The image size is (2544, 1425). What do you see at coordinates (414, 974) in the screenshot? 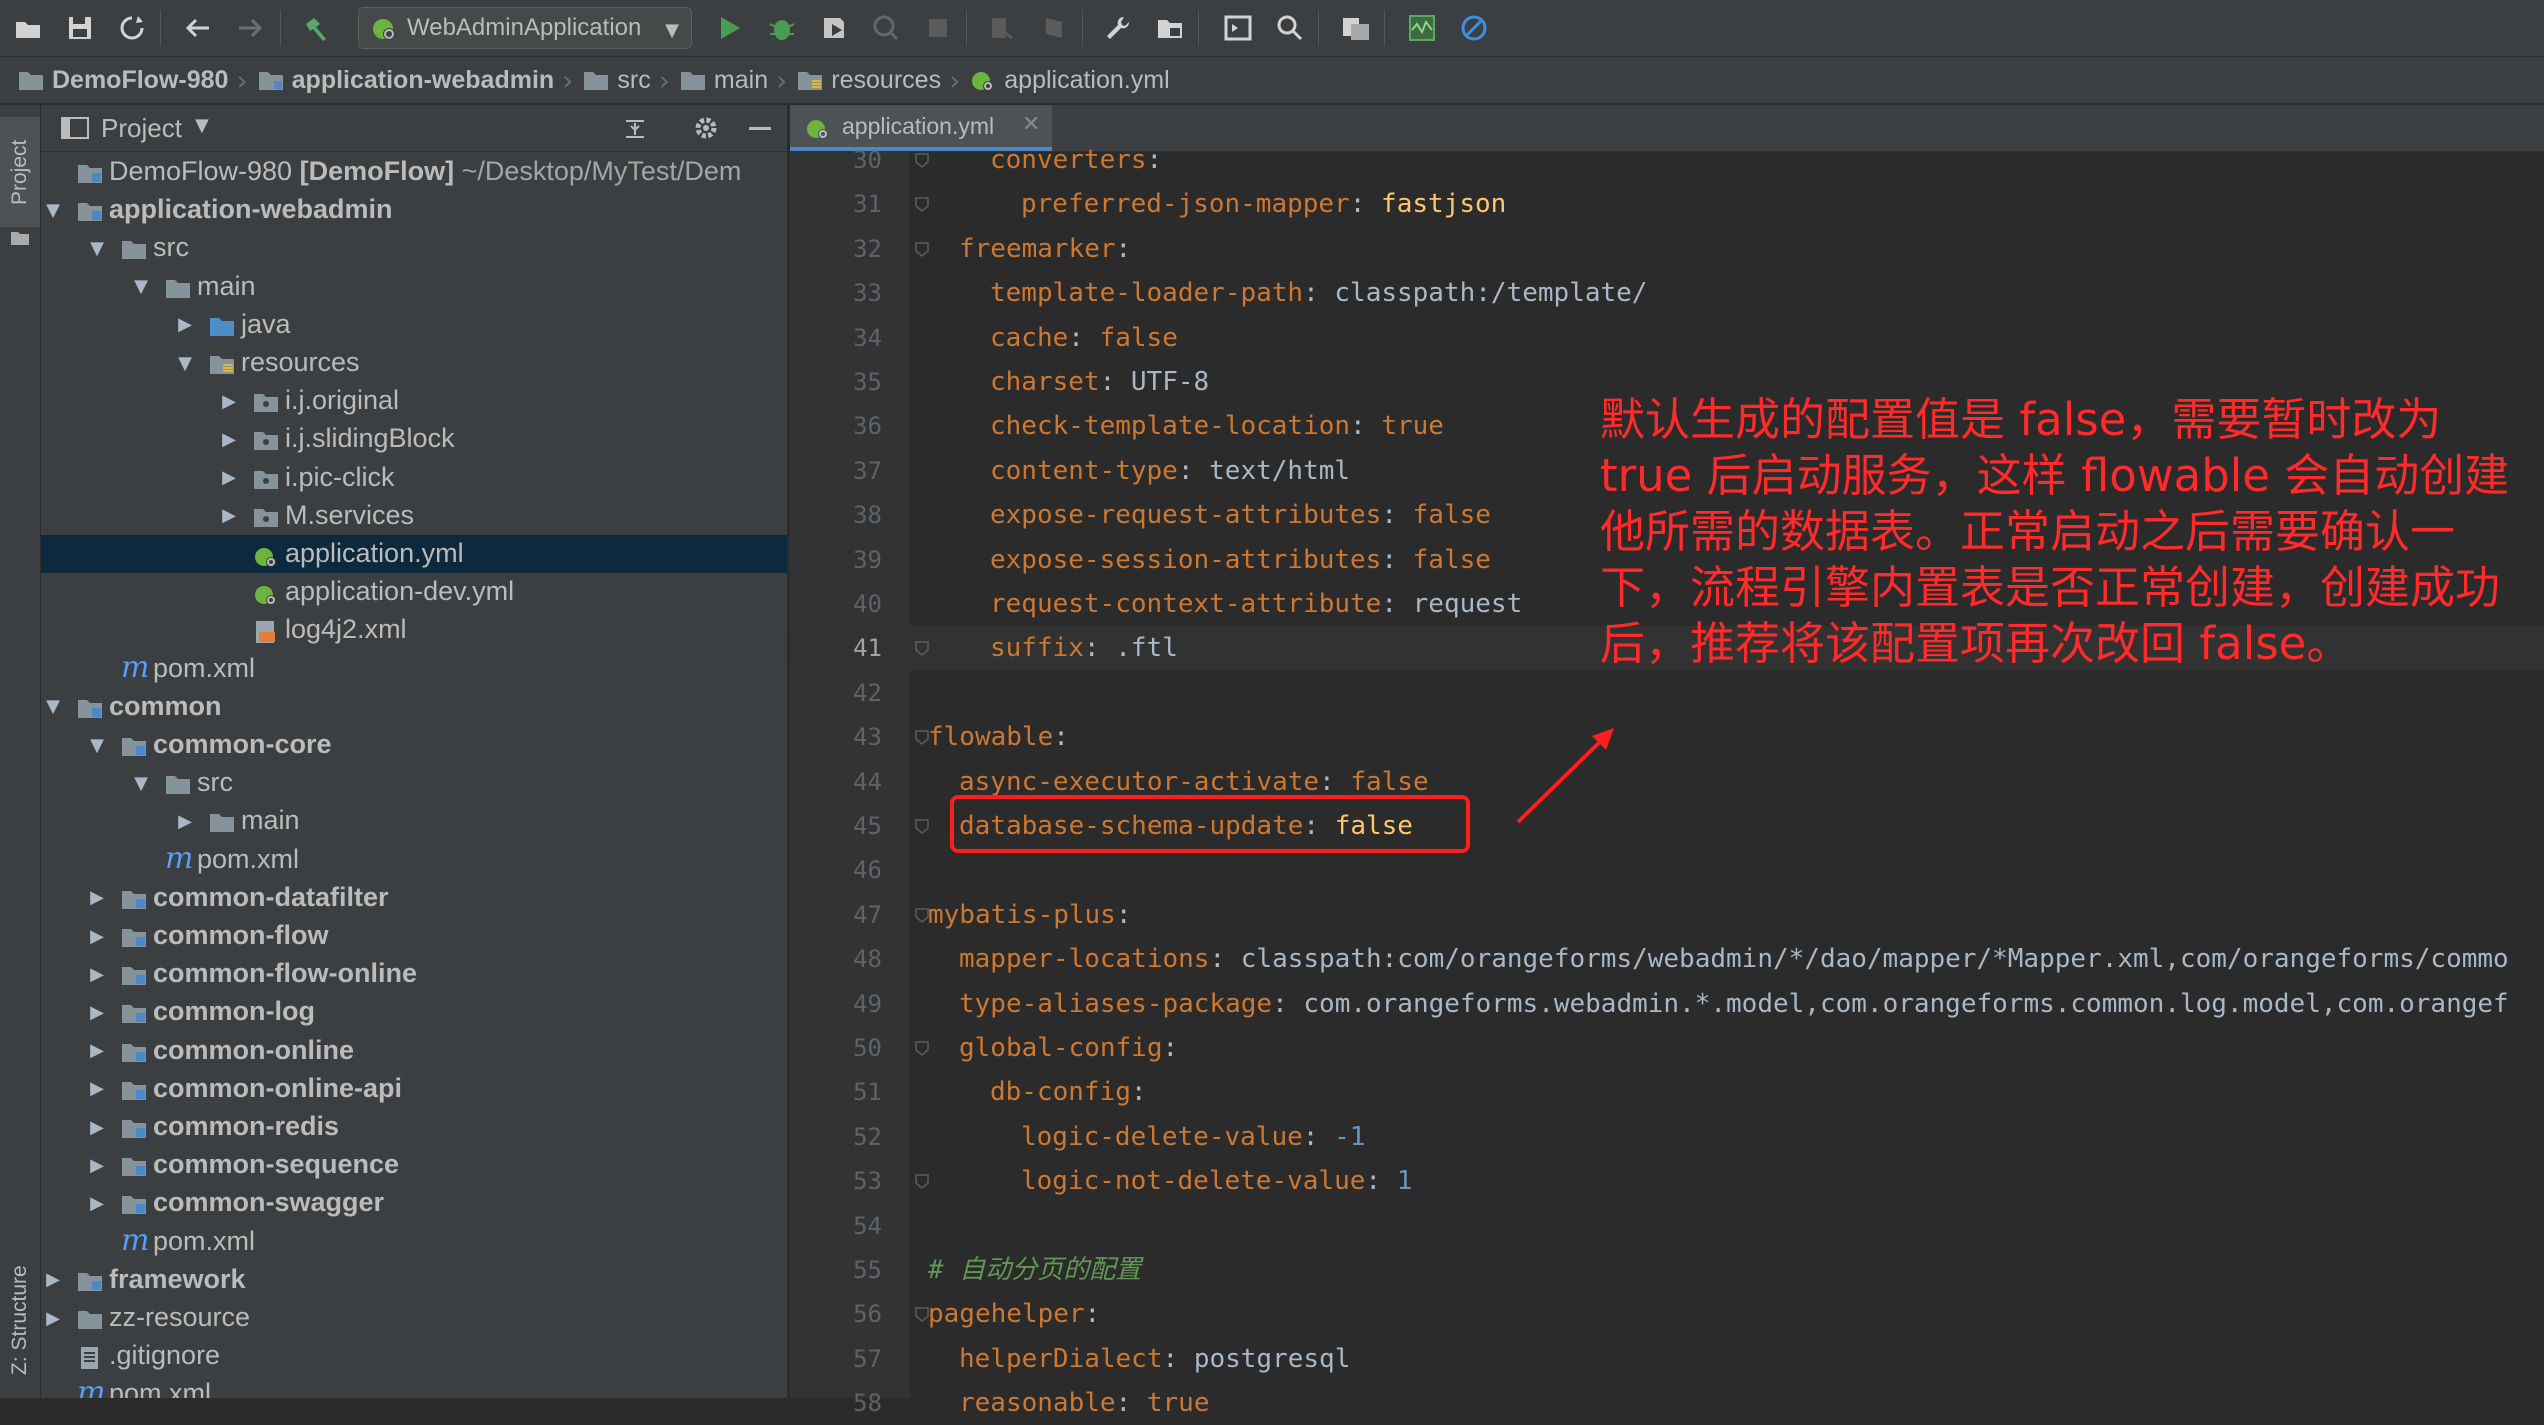
I see `tree-item: ▶ common-flow-online` at bounding box center [414, 974].